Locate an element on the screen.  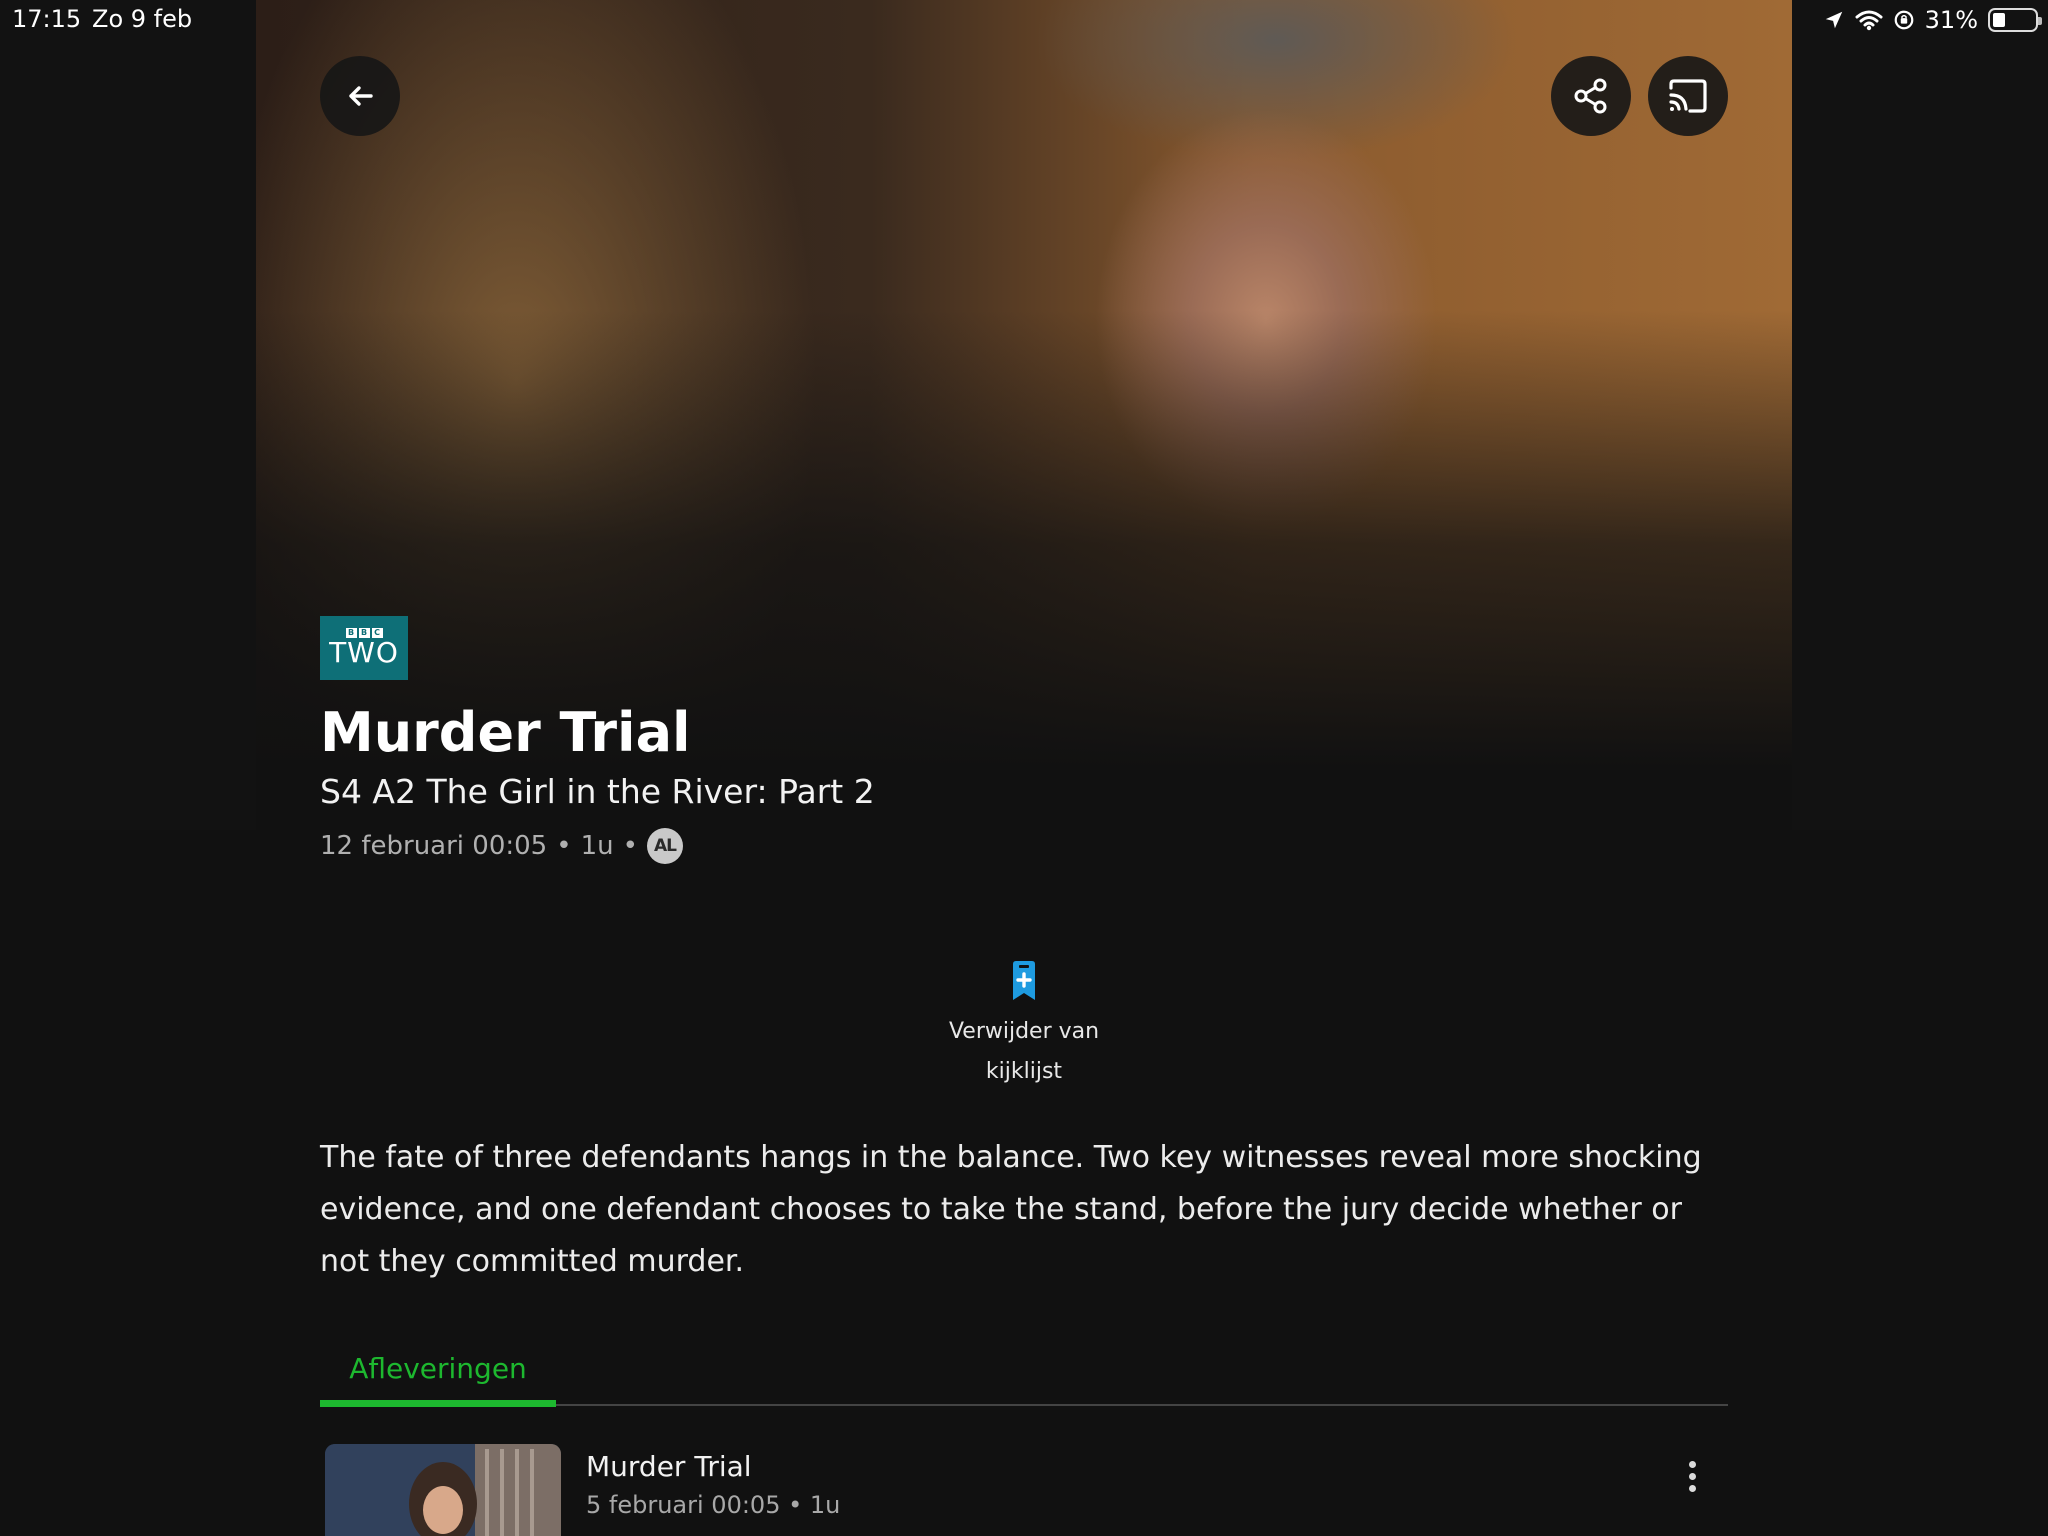
tab-episodes: Afleveringen is located at coordinates (438, 1368).